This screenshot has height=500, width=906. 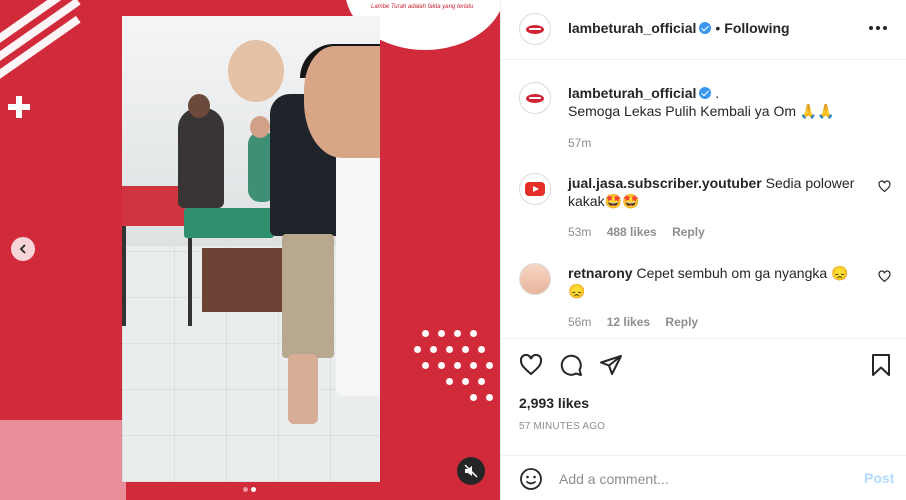 What do you see at coordinates (579, 143) in the screenshot?
I see `caption-time: 57m` at bounding box center [579, 143].